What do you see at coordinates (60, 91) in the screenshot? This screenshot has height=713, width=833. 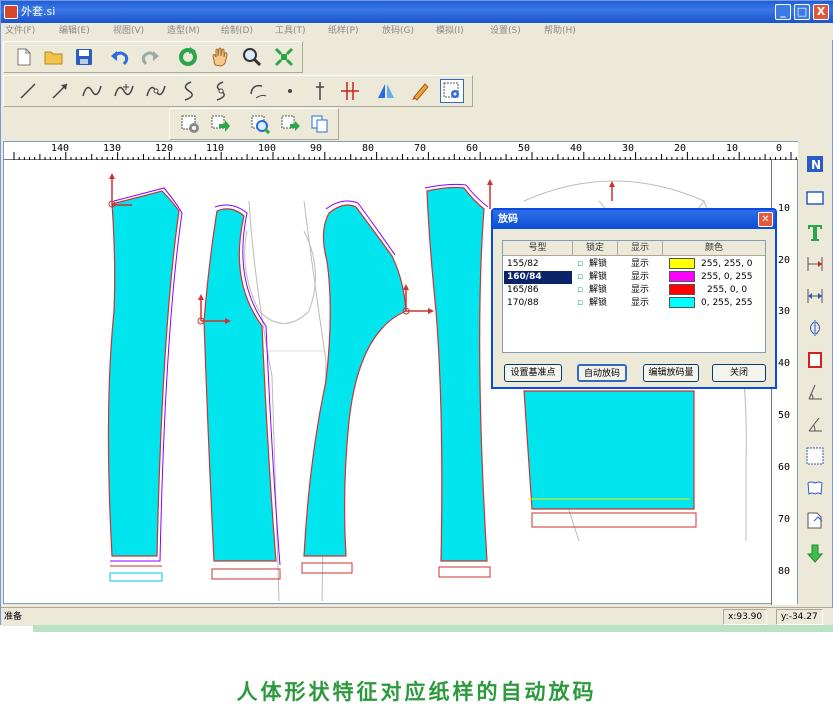 I see `arrow-line-icon` at bounding box center [60, 91].